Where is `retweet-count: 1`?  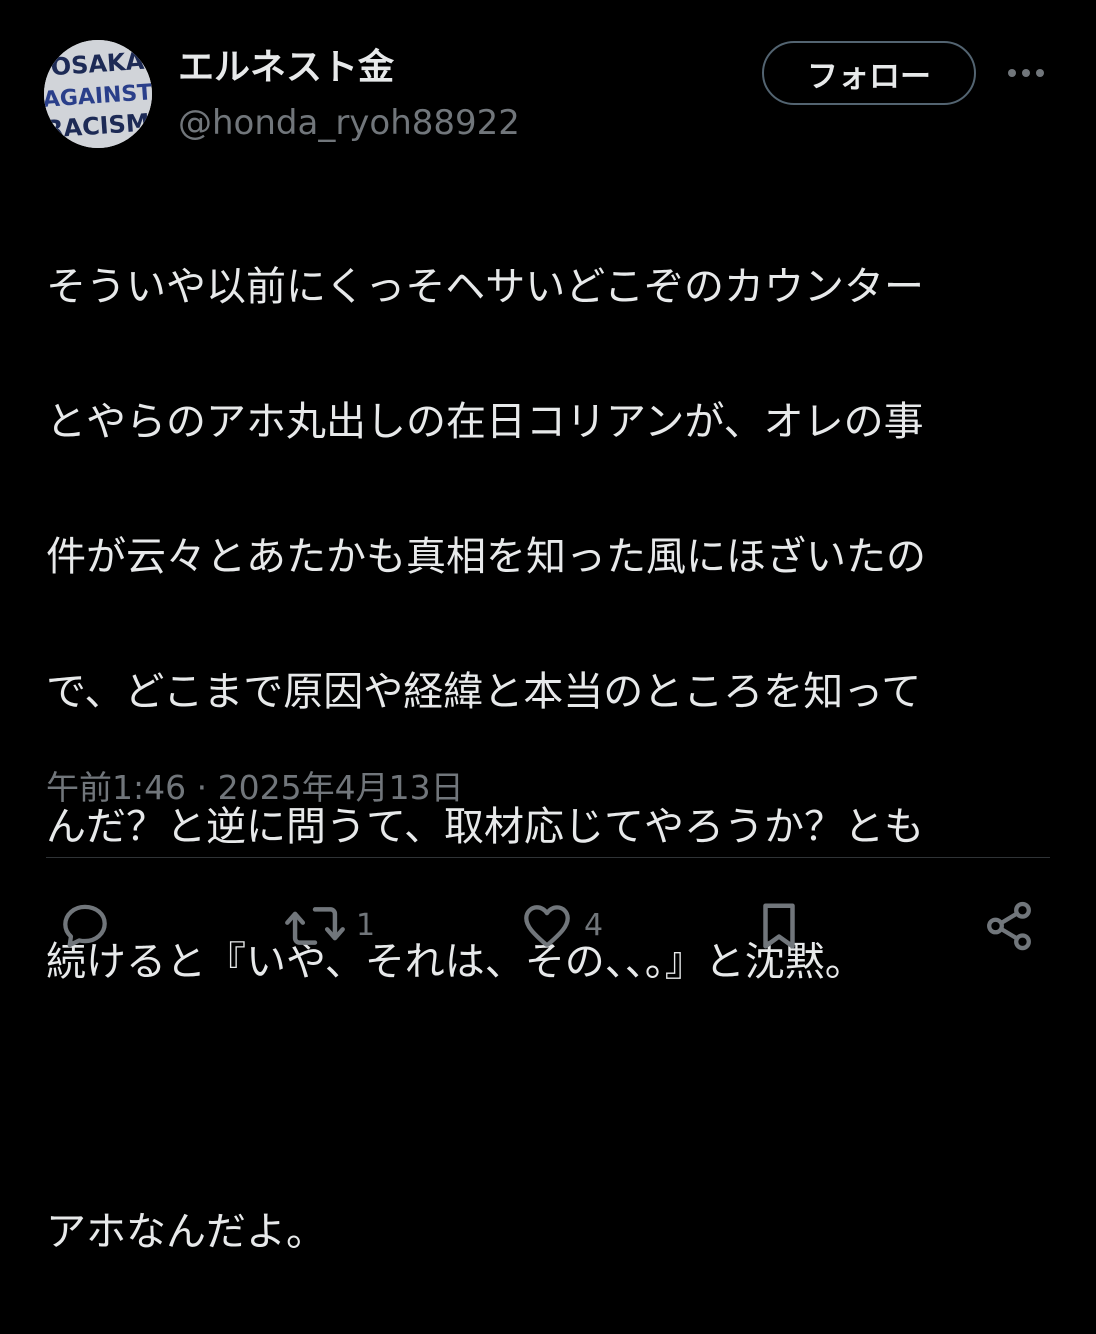
retweet-count: 1 is located at coordinates (366, 925).